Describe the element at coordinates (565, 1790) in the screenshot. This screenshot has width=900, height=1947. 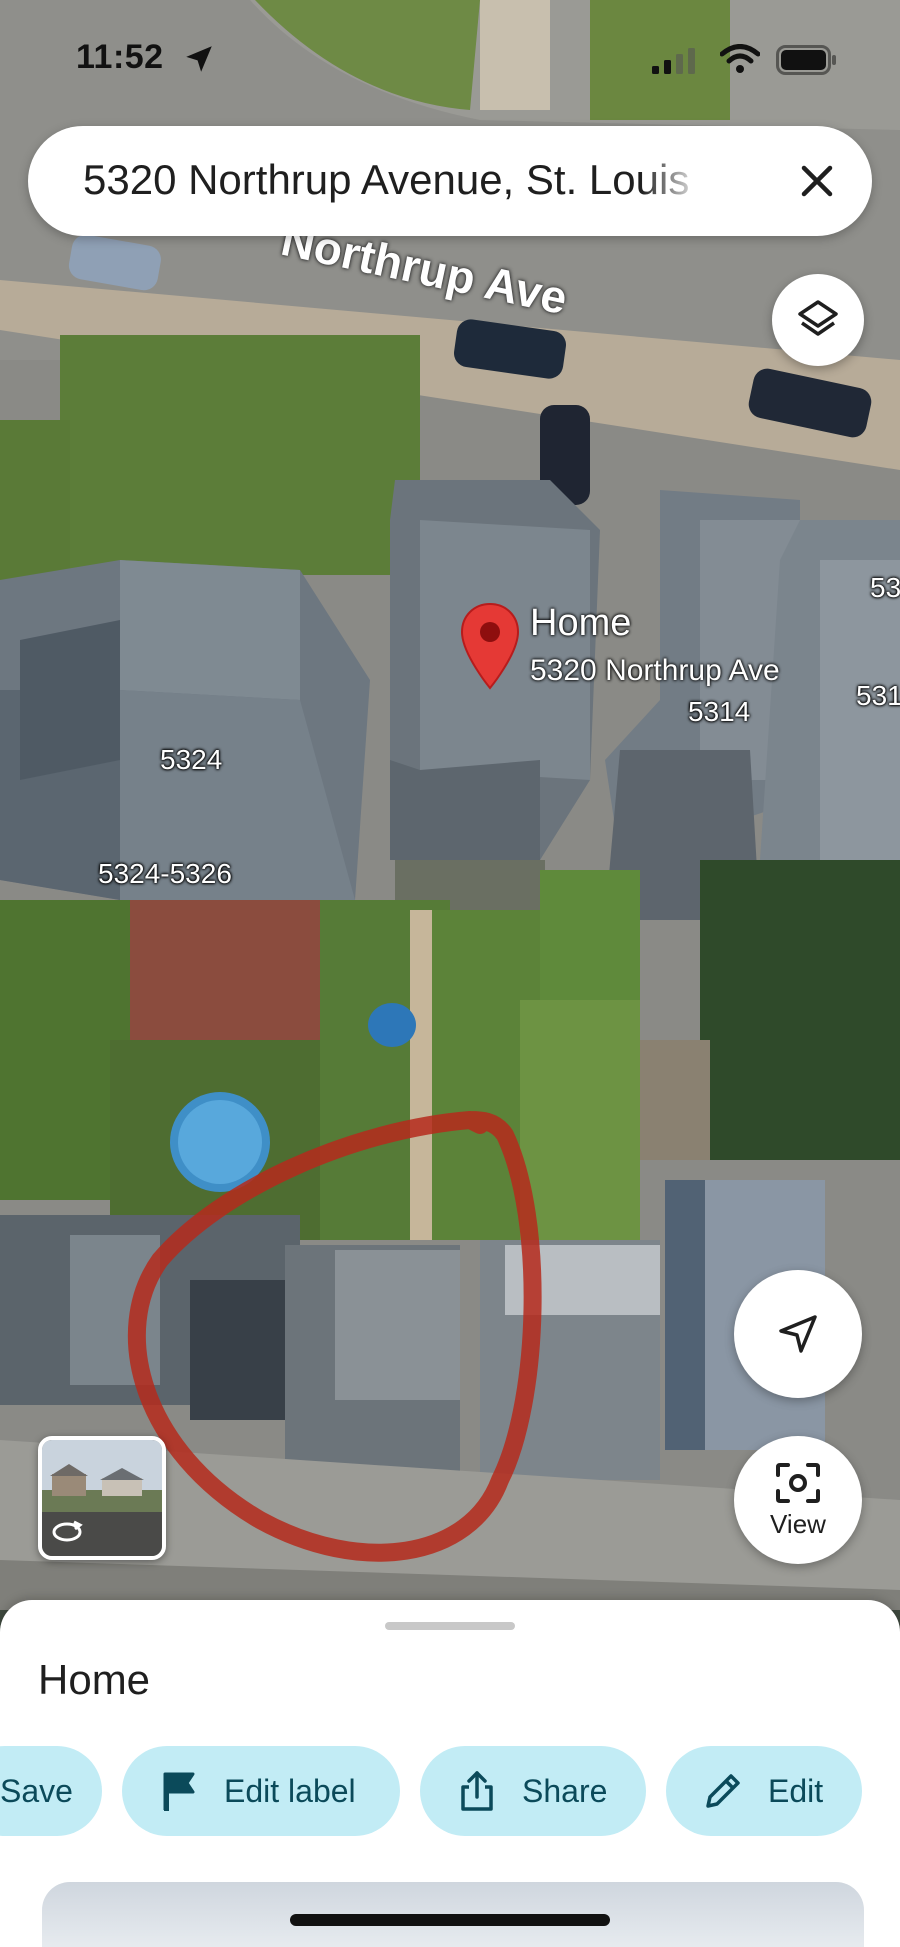
I see `share-button-label: Share` at that location.